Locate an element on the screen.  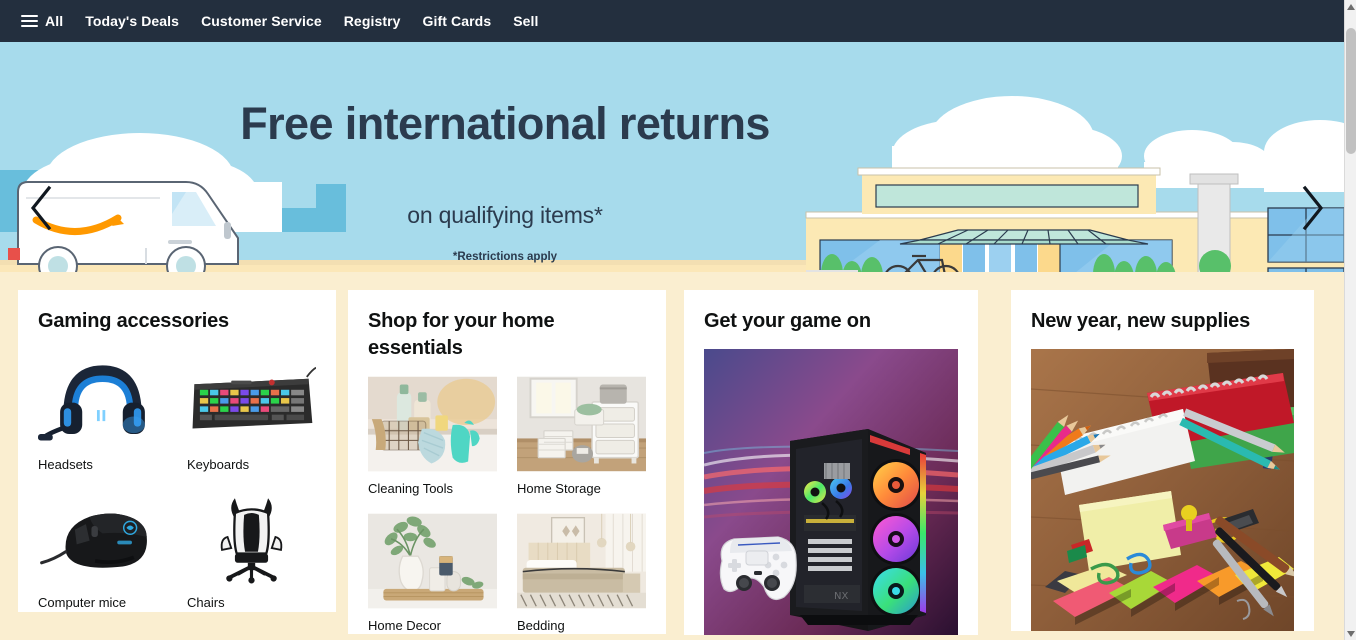
gaming-headset-photo is located at coordinates (102, 398).